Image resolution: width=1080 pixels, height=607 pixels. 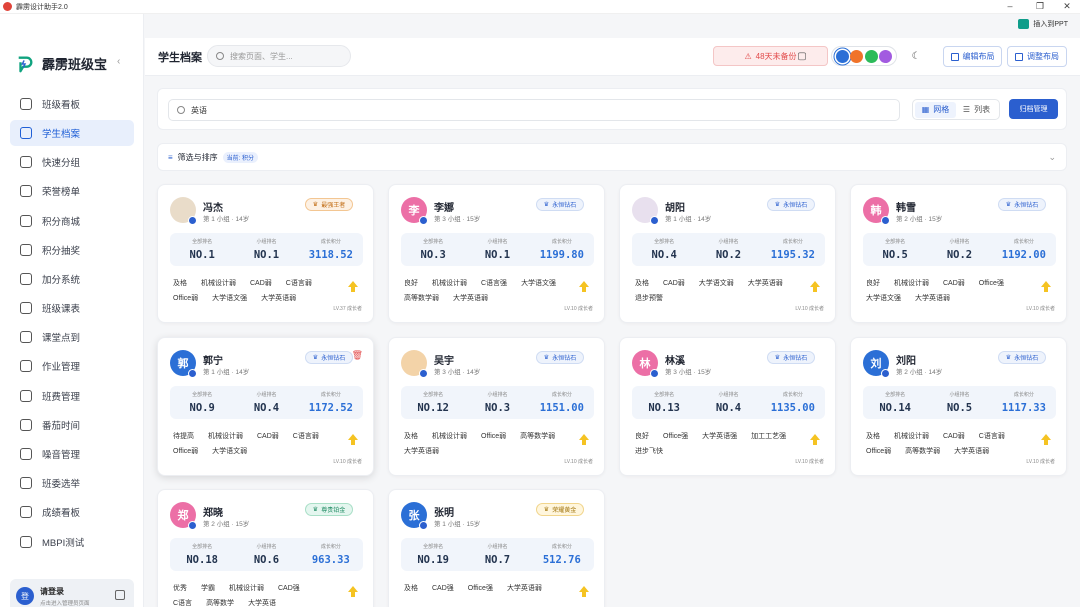 What do you see at coordinates (871, 56) in the screenshot?
I see `theme-green-swatch` at bounding box center [871, 56].